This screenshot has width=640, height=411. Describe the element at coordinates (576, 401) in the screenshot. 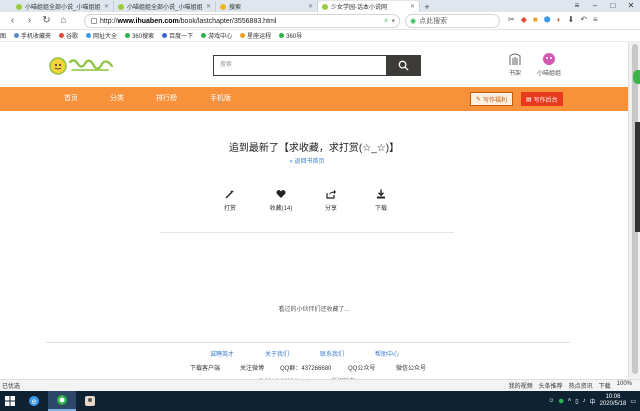

I see `network-icon: ▯` at that location.